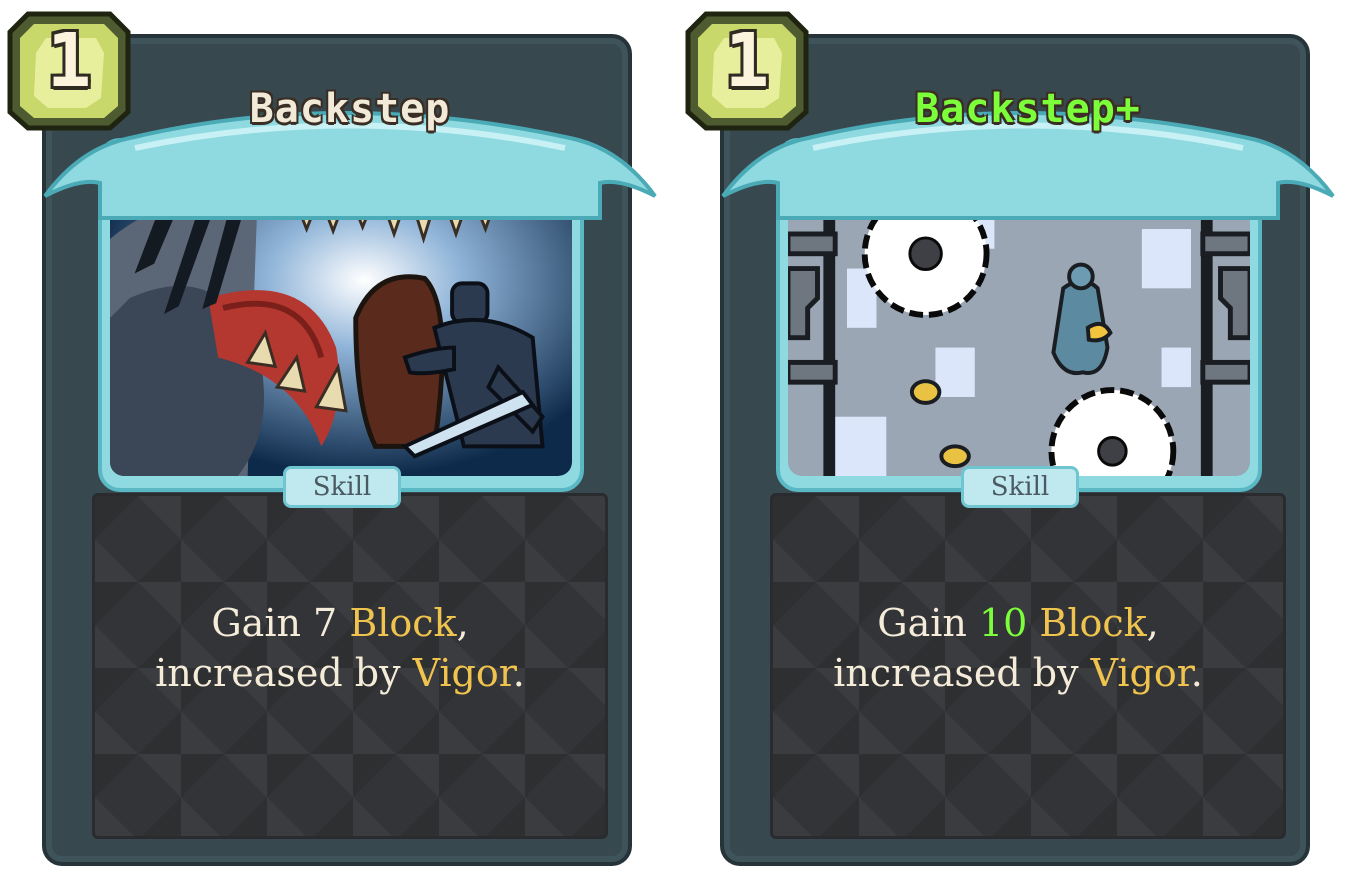 The width and height of the screenshot is (1356, 874). Describe the element at coordinates (1003, 623) in the screenshot. I see `block-amount-upgraded: 10` at that location.